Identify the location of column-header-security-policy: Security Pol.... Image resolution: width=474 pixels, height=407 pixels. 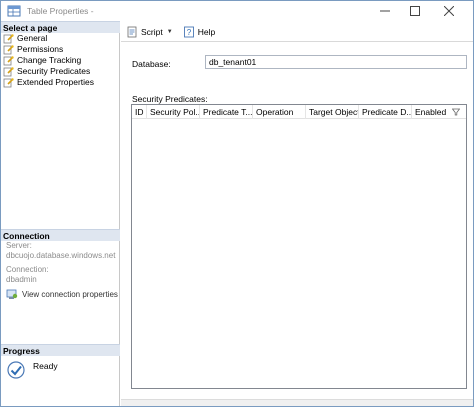
(173, 112).